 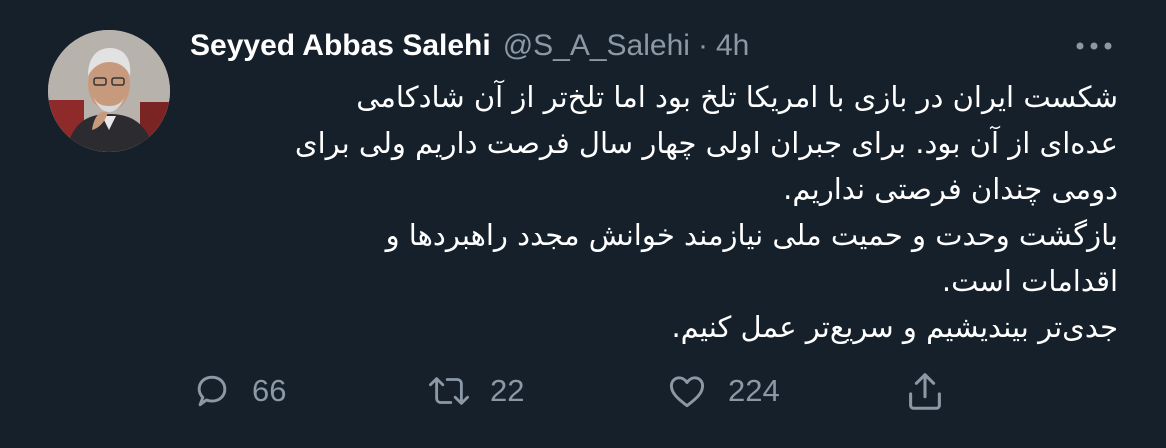 What do you see at coordinates (575, 391) in the screenshot?
I see `action-bar: 66 22 224` at bounding box center [575, 391].